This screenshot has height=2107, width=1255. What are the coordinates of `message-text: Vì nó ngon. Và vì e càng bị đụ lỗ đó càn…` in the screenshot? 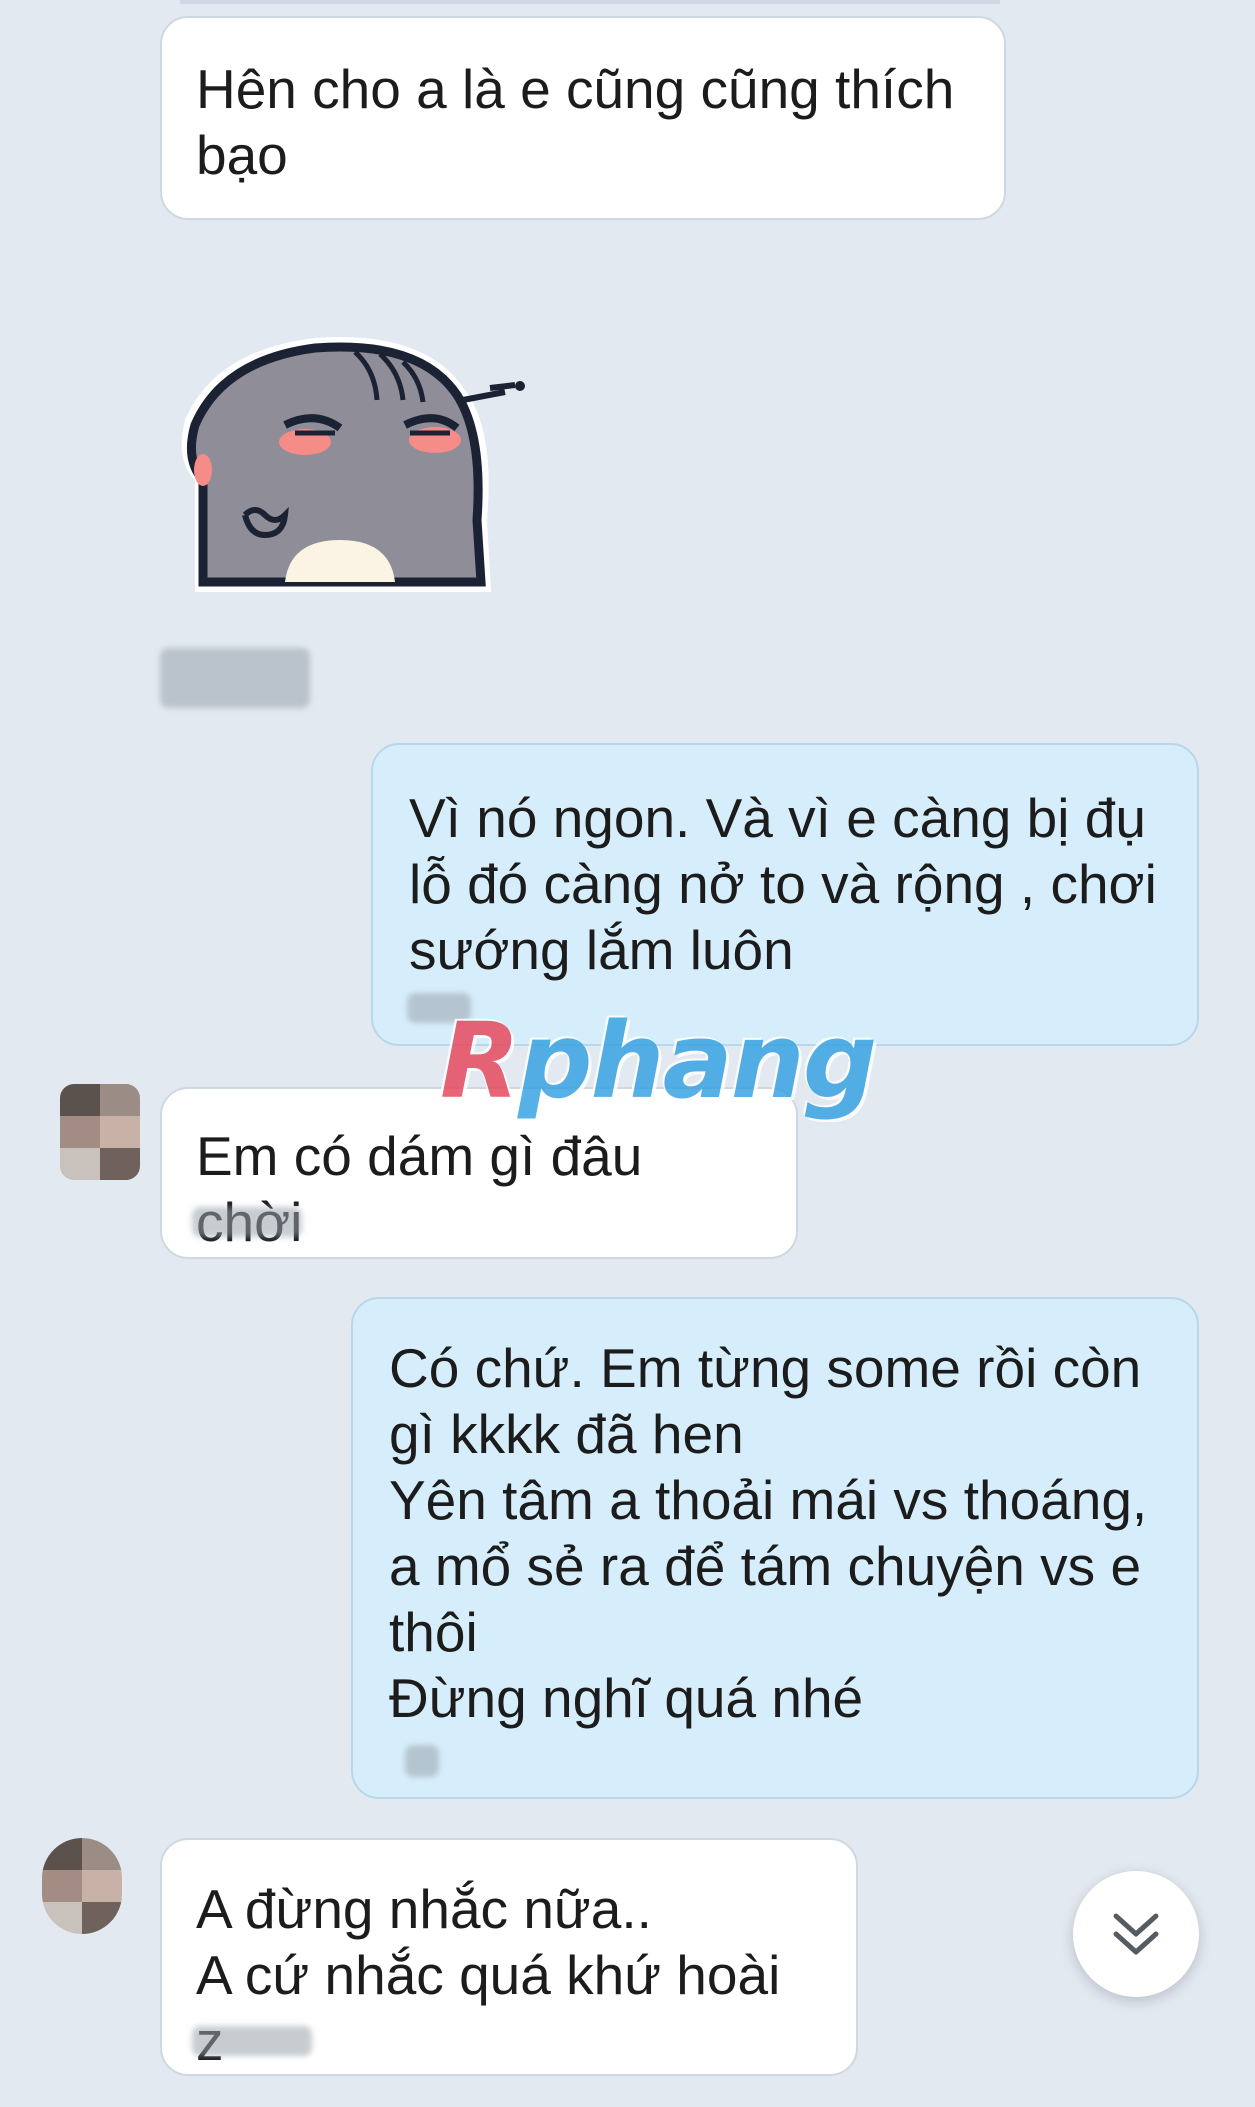 It's located at (783, 884).